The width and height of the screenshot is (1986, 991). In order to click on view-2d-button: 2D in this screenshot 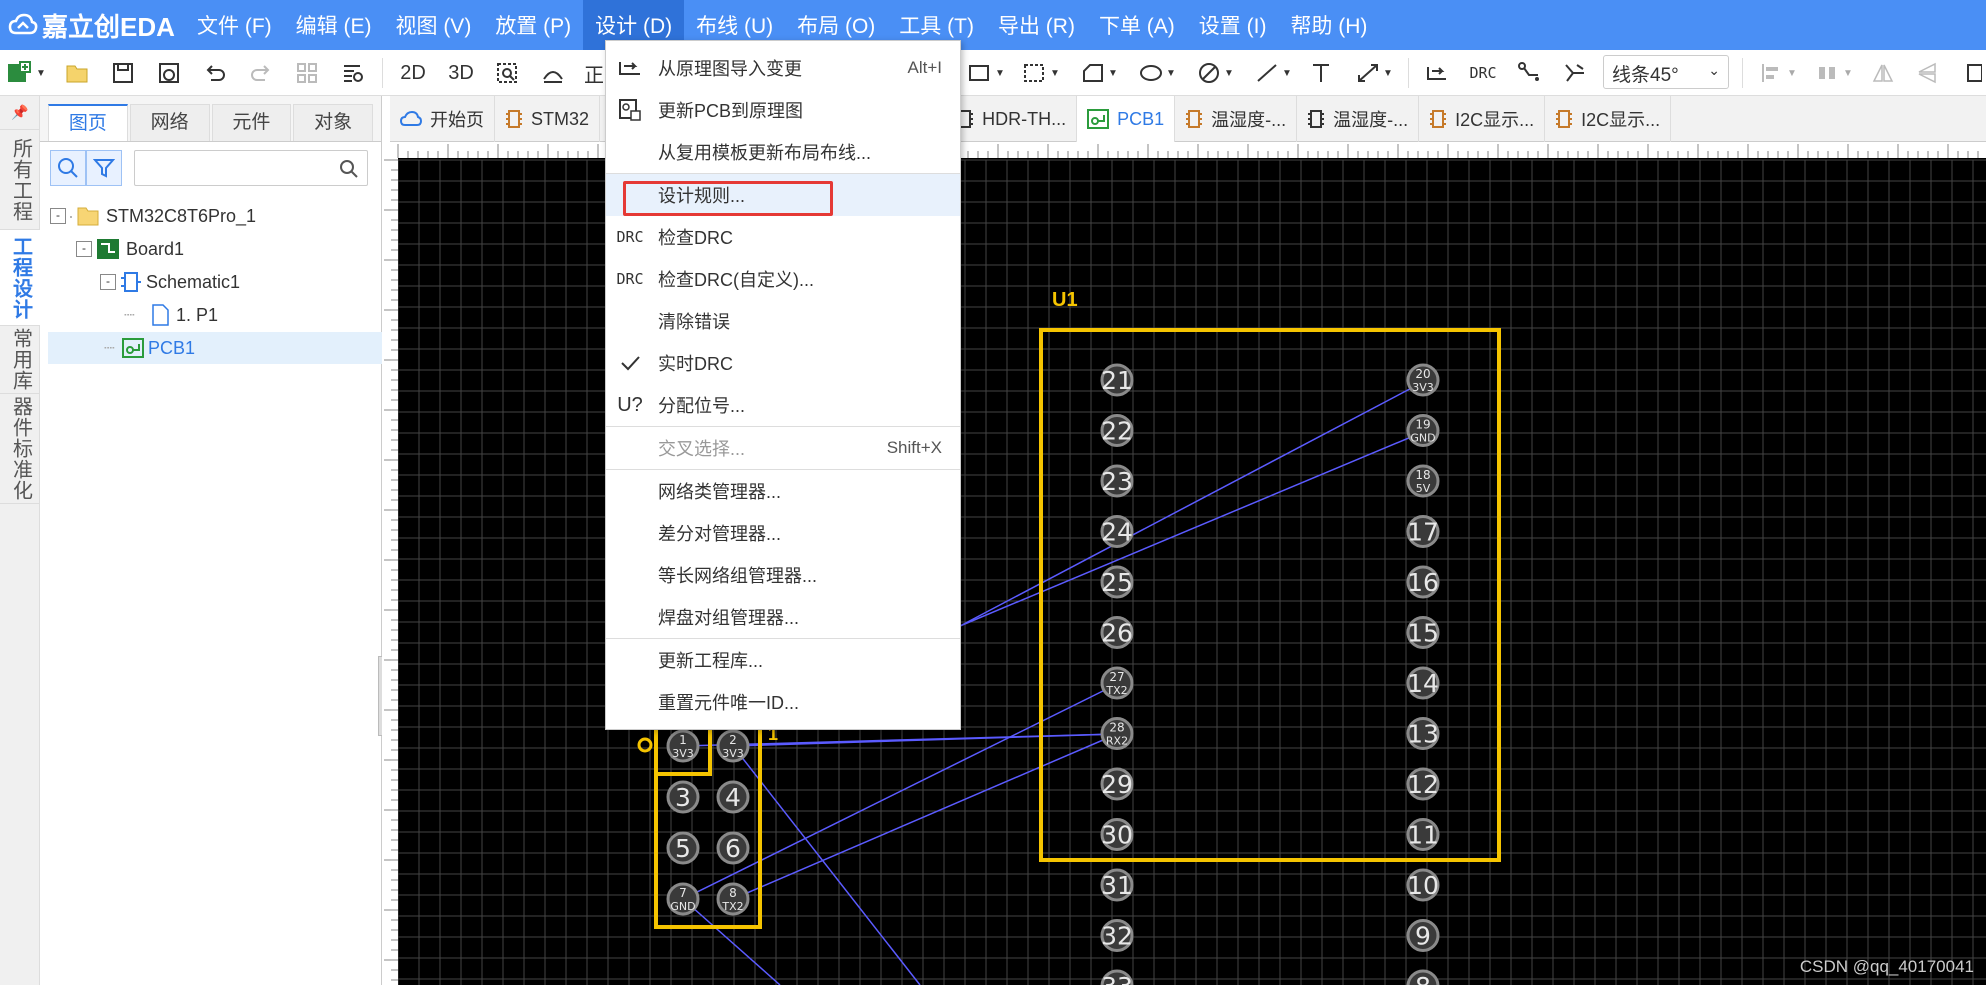, I will do `click(413, 73)`.